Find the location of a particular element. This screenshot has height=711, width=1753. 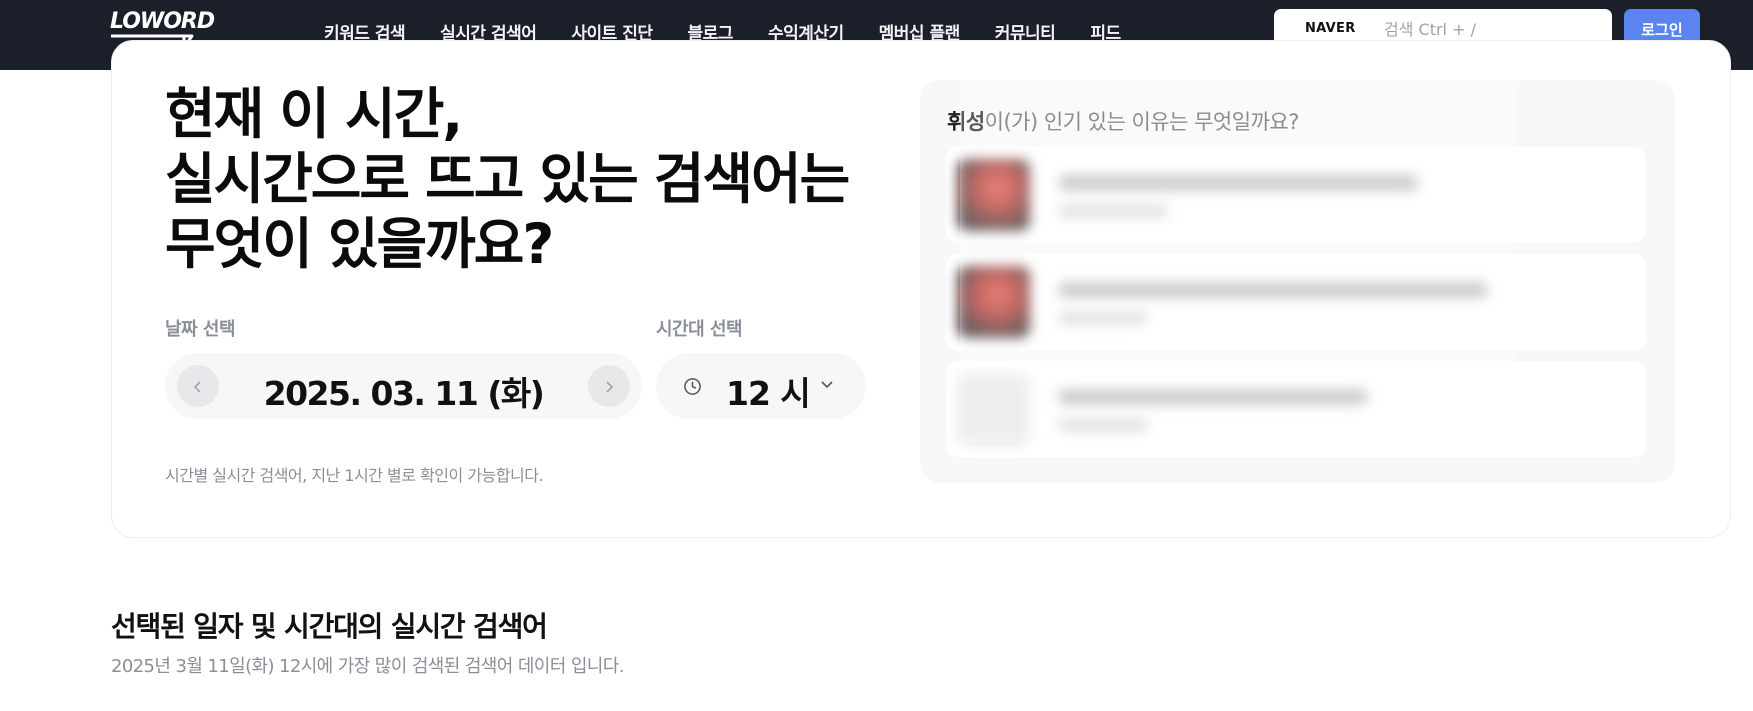

section-title: 선택된 일자 및 시간대의 실시간 검색어 is located at coordinates (329, 626).